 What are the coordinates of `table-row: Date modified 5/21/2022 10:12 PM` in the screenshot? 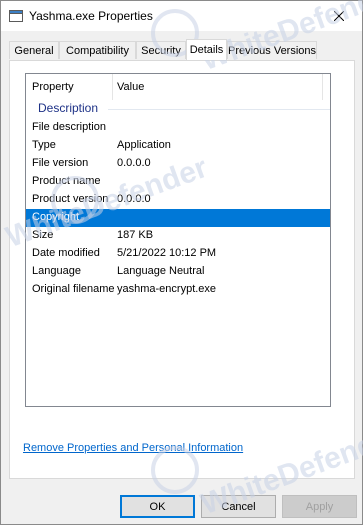 It's located at (178, 254).